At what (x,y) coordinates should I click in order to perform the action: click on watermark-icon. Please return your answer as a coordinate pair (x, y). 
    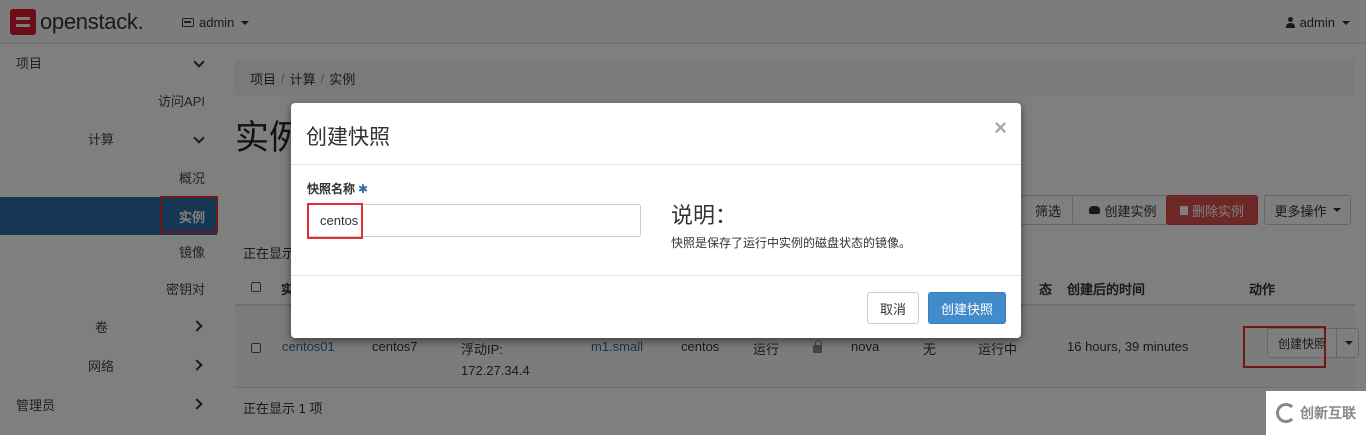
    Looking at the image, I should click on (1286, 413).